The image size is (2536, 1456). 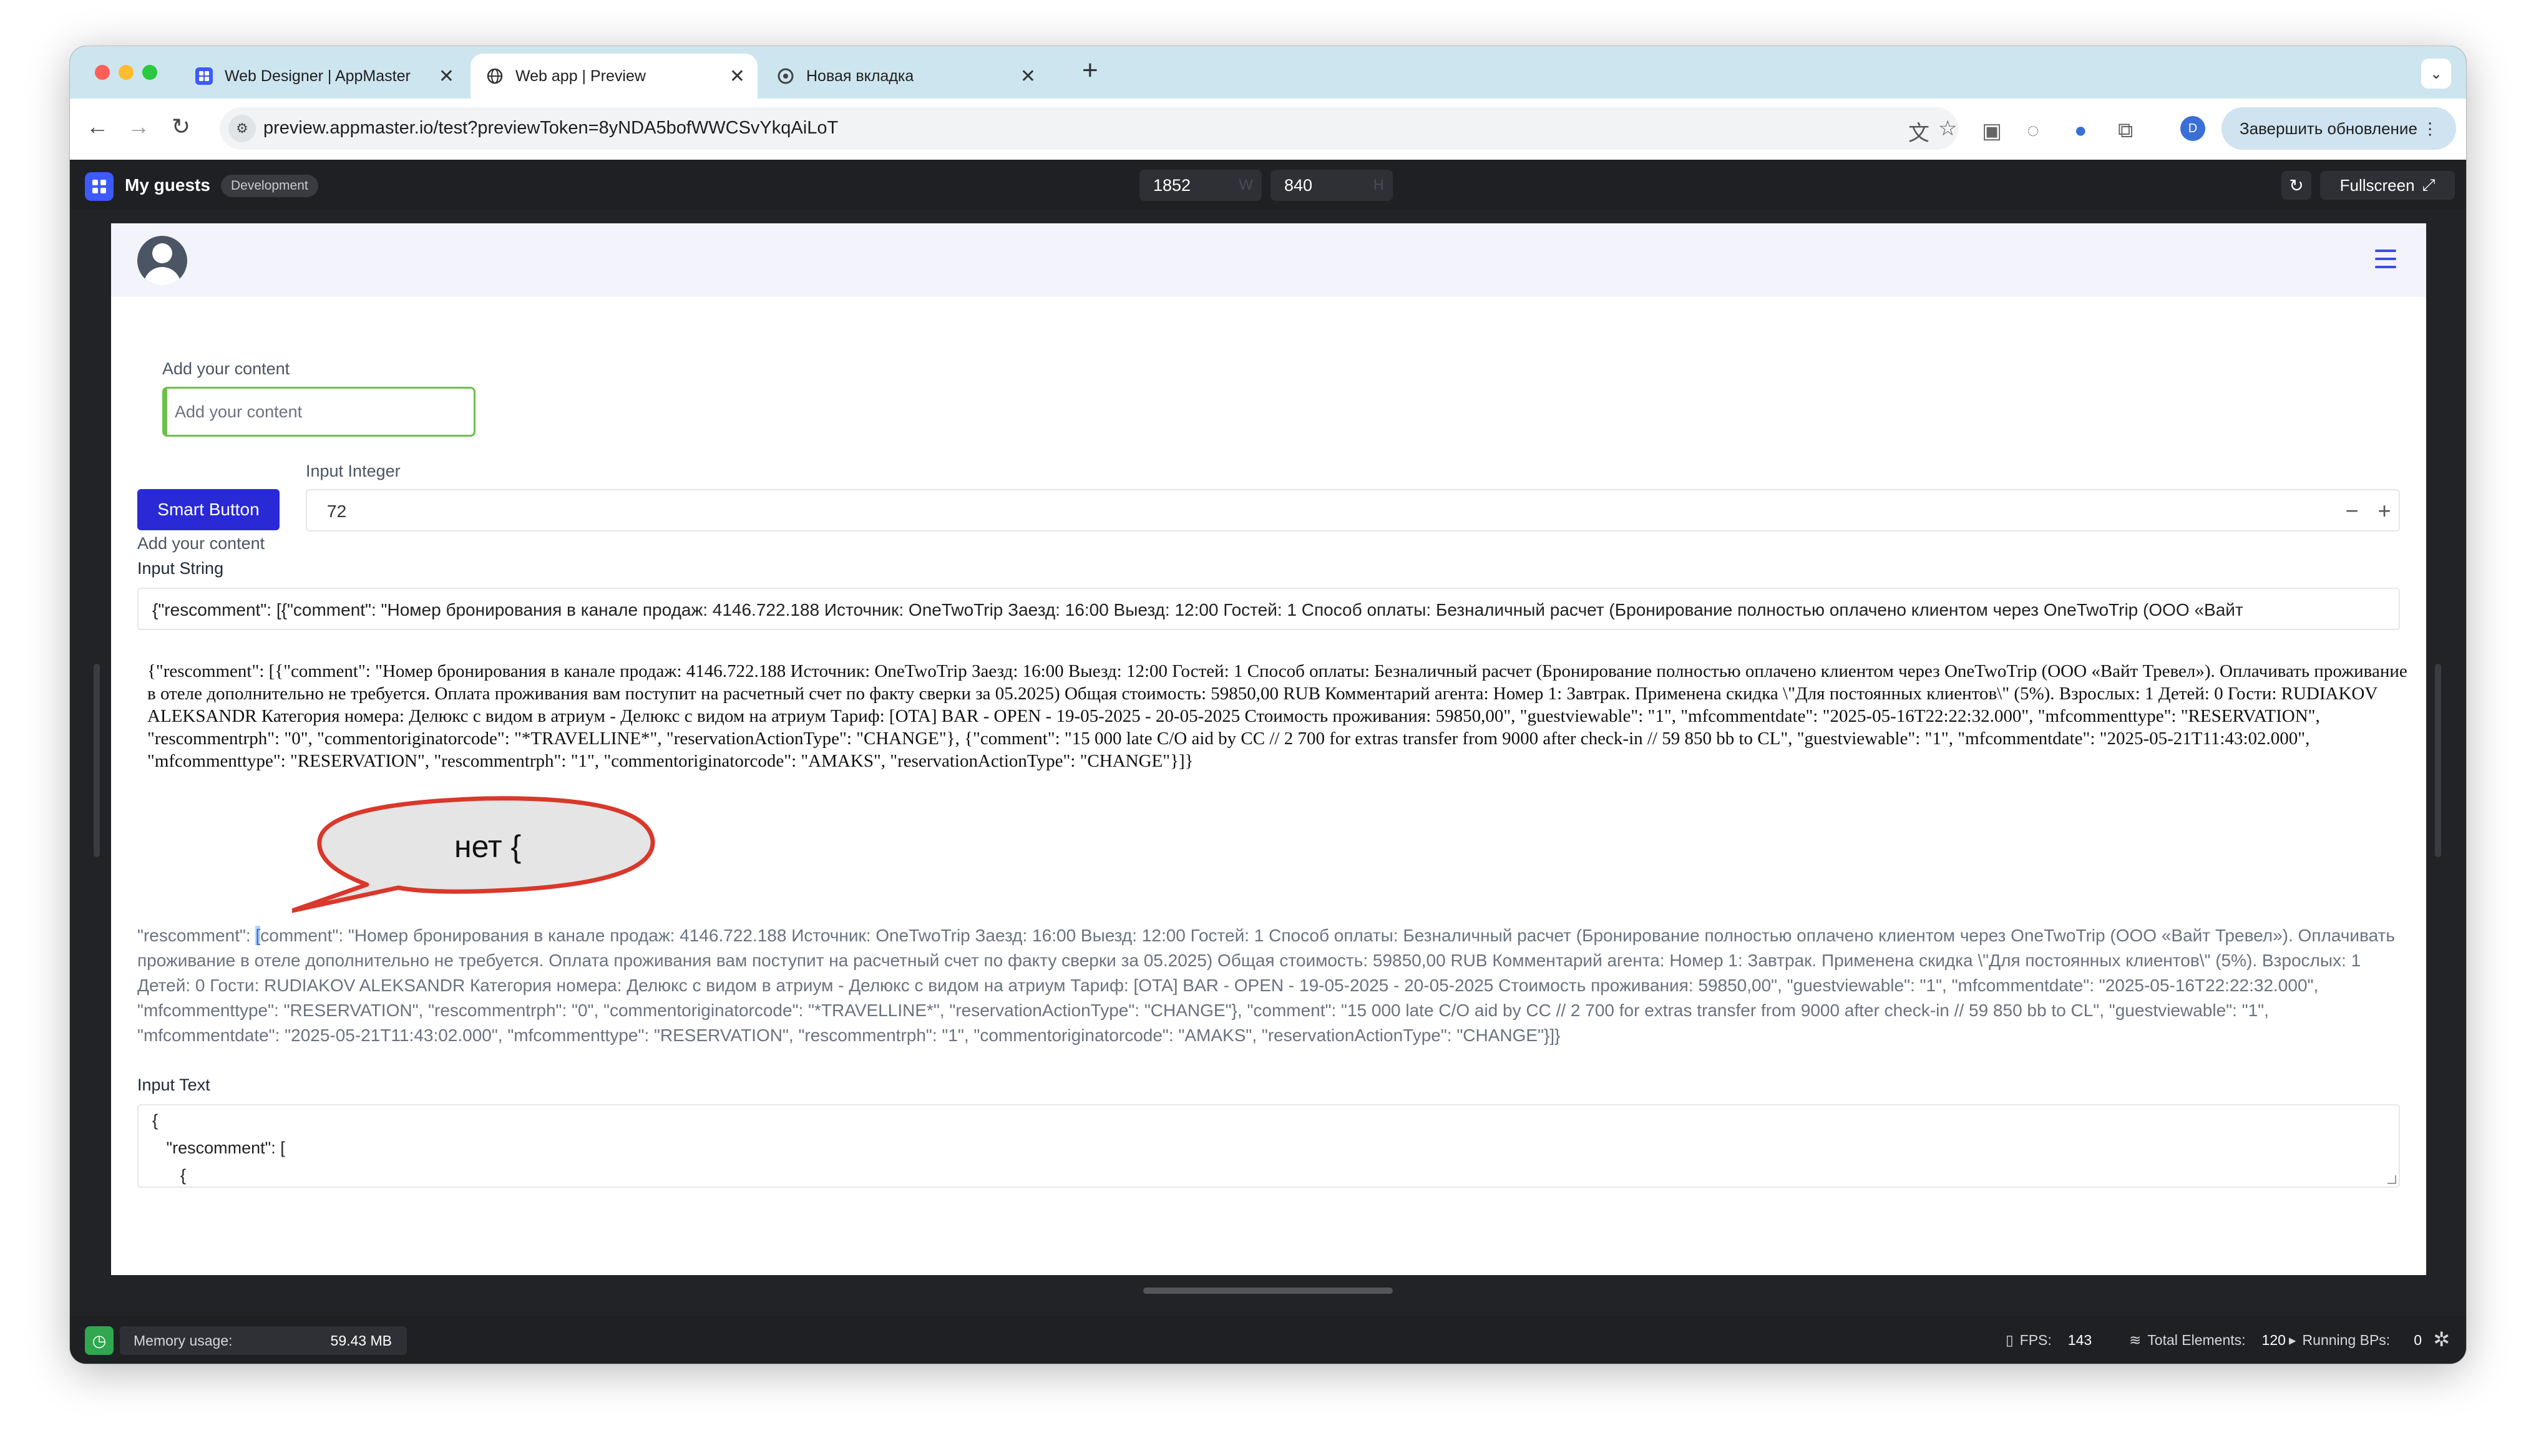 What do you see at coordinates (1268, 260) in the screenshot?
I see `app-header` at bounding box center [1268, 260].